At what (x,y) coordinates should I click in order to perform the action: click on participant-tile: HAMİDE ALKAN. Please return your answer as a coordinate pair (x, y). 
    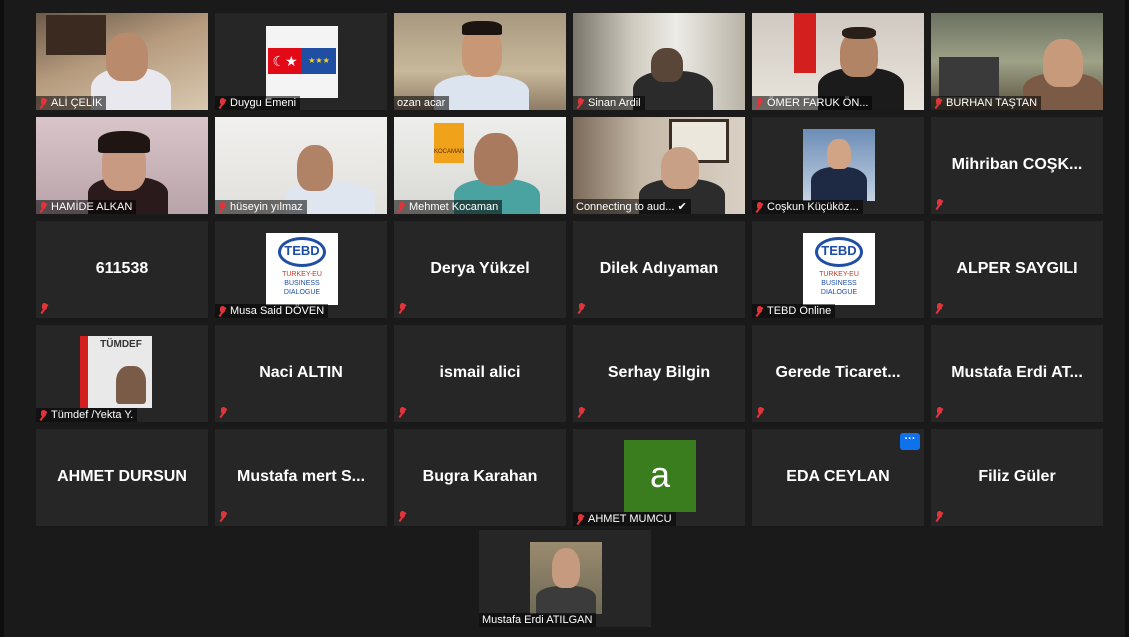
    Looking at the image, I should click on (122, 165).